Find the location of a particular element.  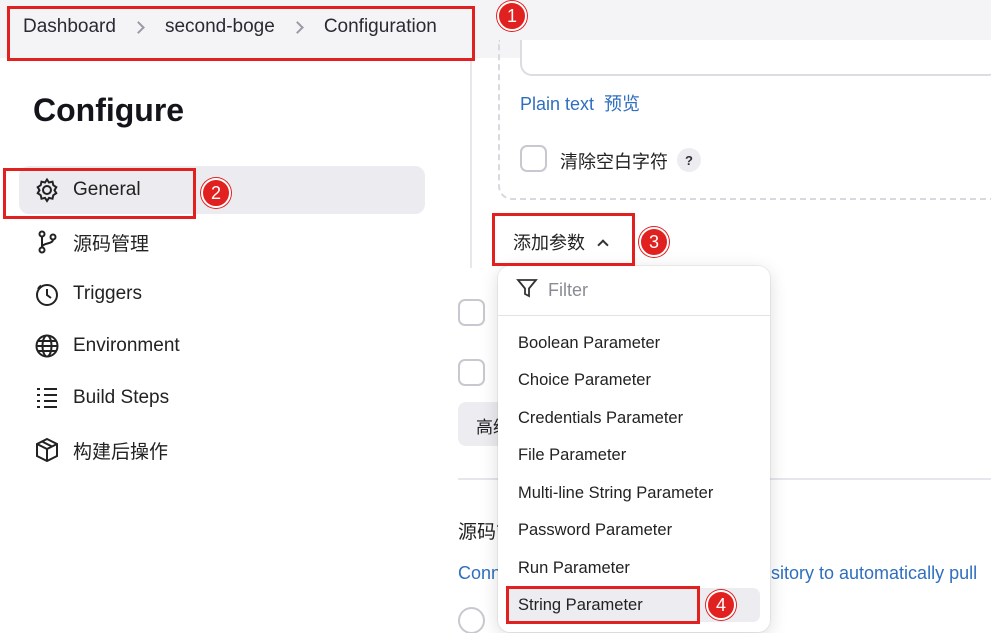

menu-item-boolean-parameter: Boolean Parameter is located at coordinates (633, 343).